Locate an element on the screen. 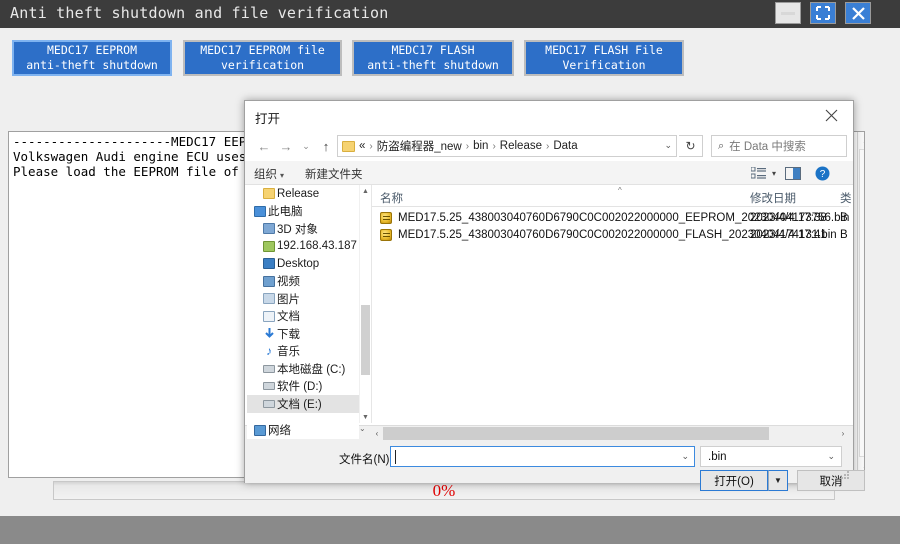  log-vertical-scrollbar: ▲ ▼ is located at coordinates (860, 304).